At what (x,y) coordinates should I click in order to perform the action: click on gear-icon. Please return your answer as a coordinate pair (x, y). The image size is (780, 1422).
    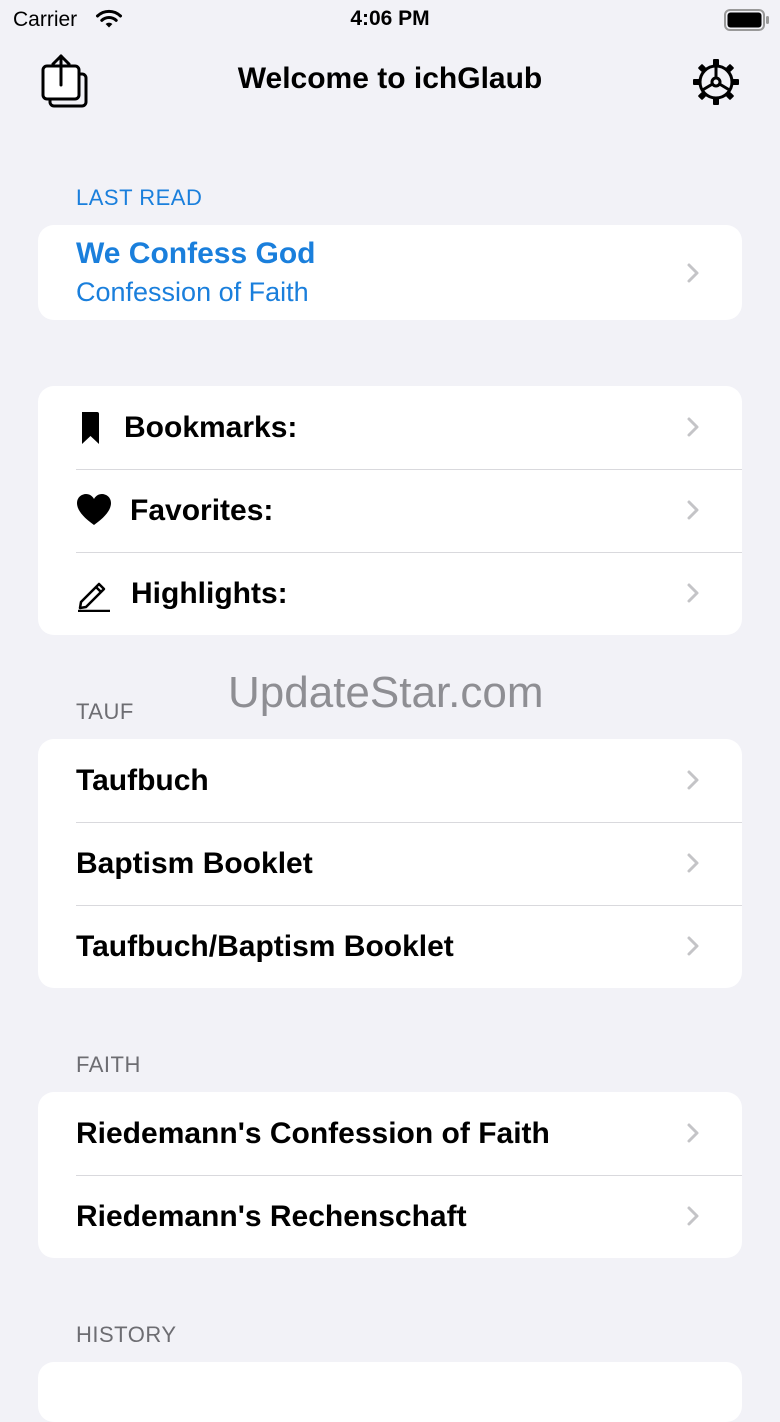
    Looking at the image, I should click on (716, 82).